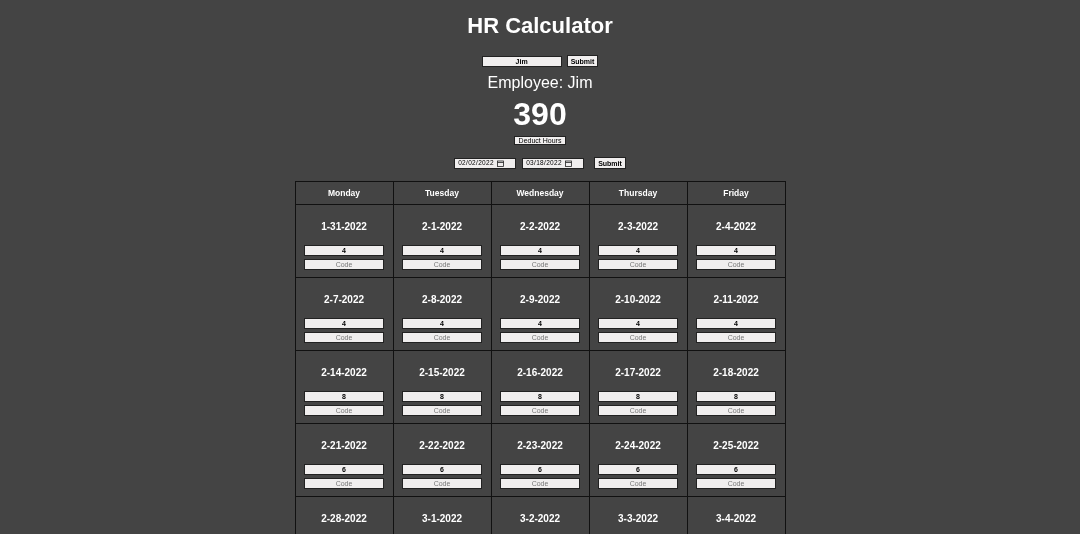  I want to click on date-label: 2-28-2022, so click(344, 519).